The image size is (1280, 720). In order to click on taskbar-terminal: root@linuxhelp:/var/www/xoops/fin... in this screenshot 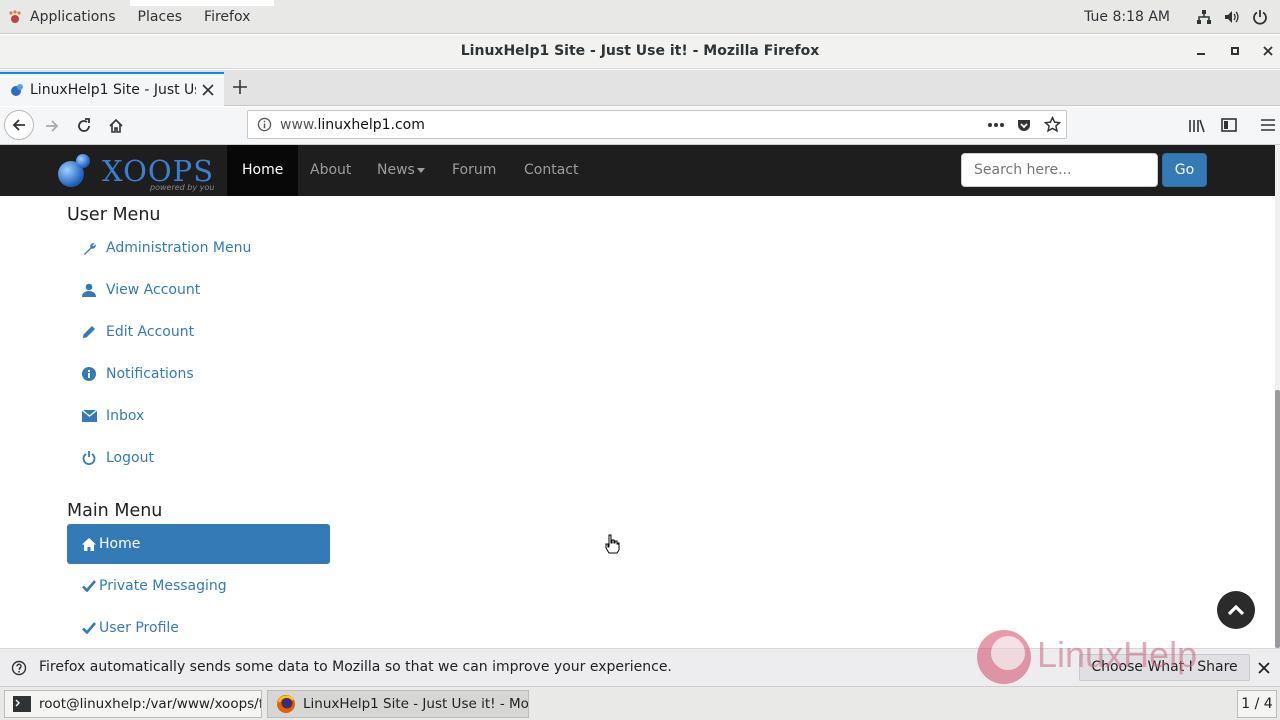, I will do `click(133, 704)`.